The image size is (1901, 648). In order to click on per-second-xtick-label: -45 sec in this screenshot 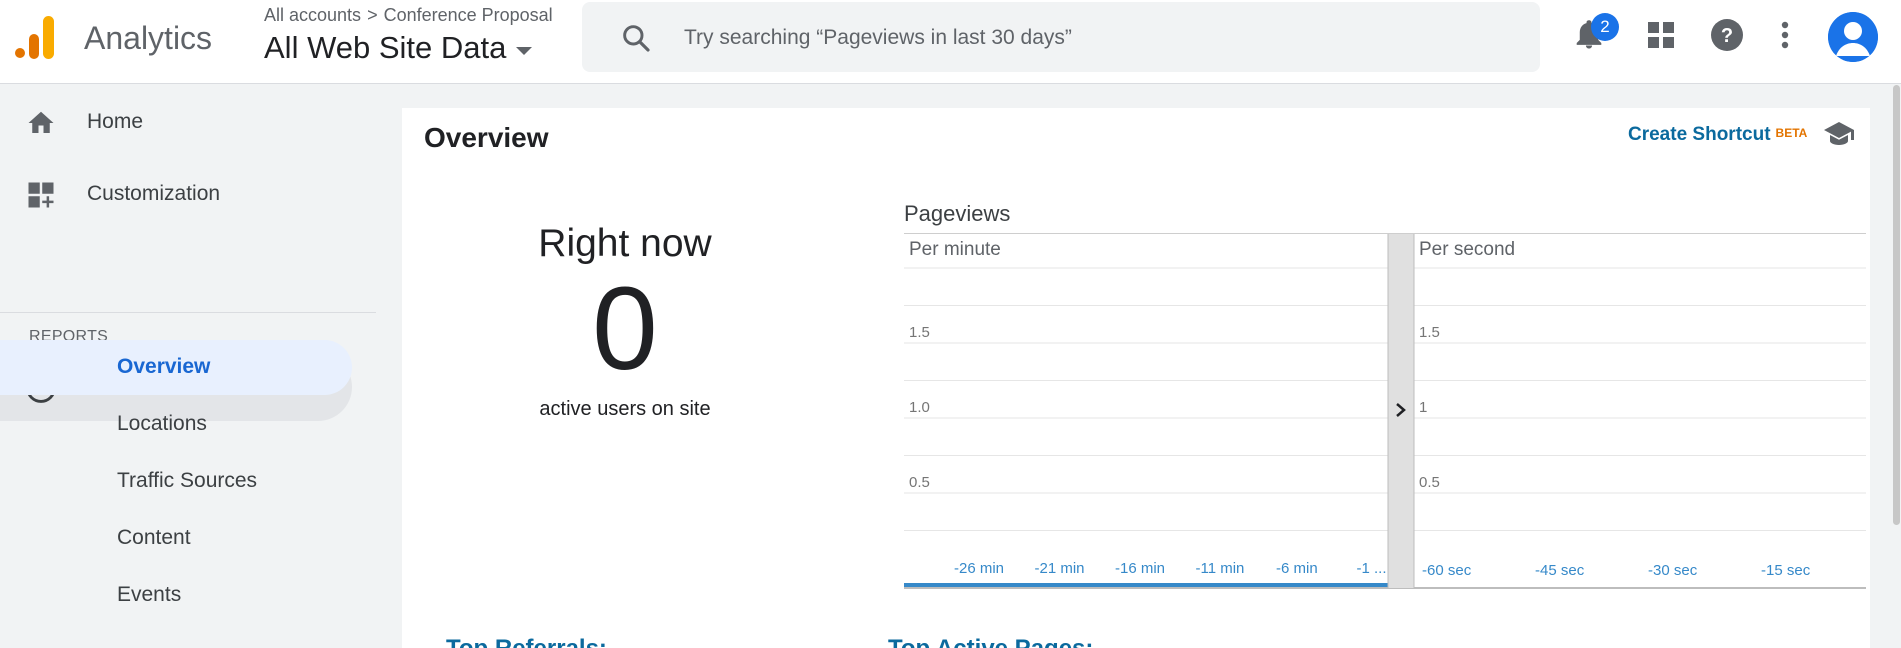, I will do `click(1560, 570)`.